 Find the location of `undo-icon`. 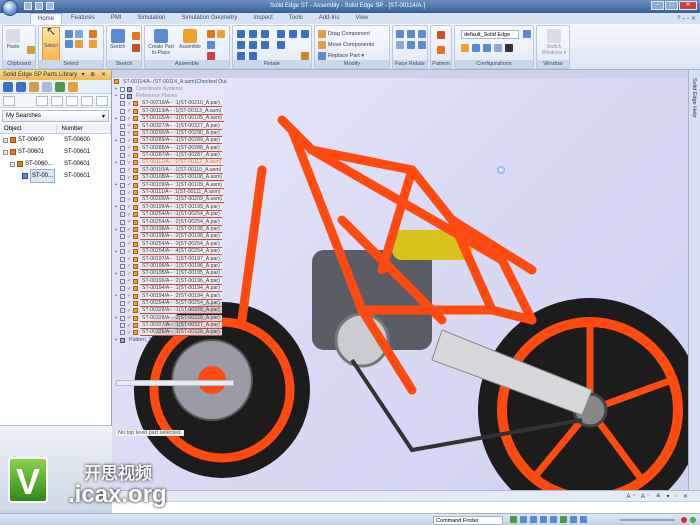

undo-icon is located at coordinates (39, 6).